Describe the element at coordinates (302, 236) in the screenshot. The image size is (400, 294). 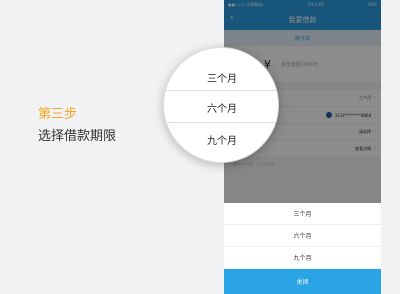
I see `option-6-months: 六个月` at that location.